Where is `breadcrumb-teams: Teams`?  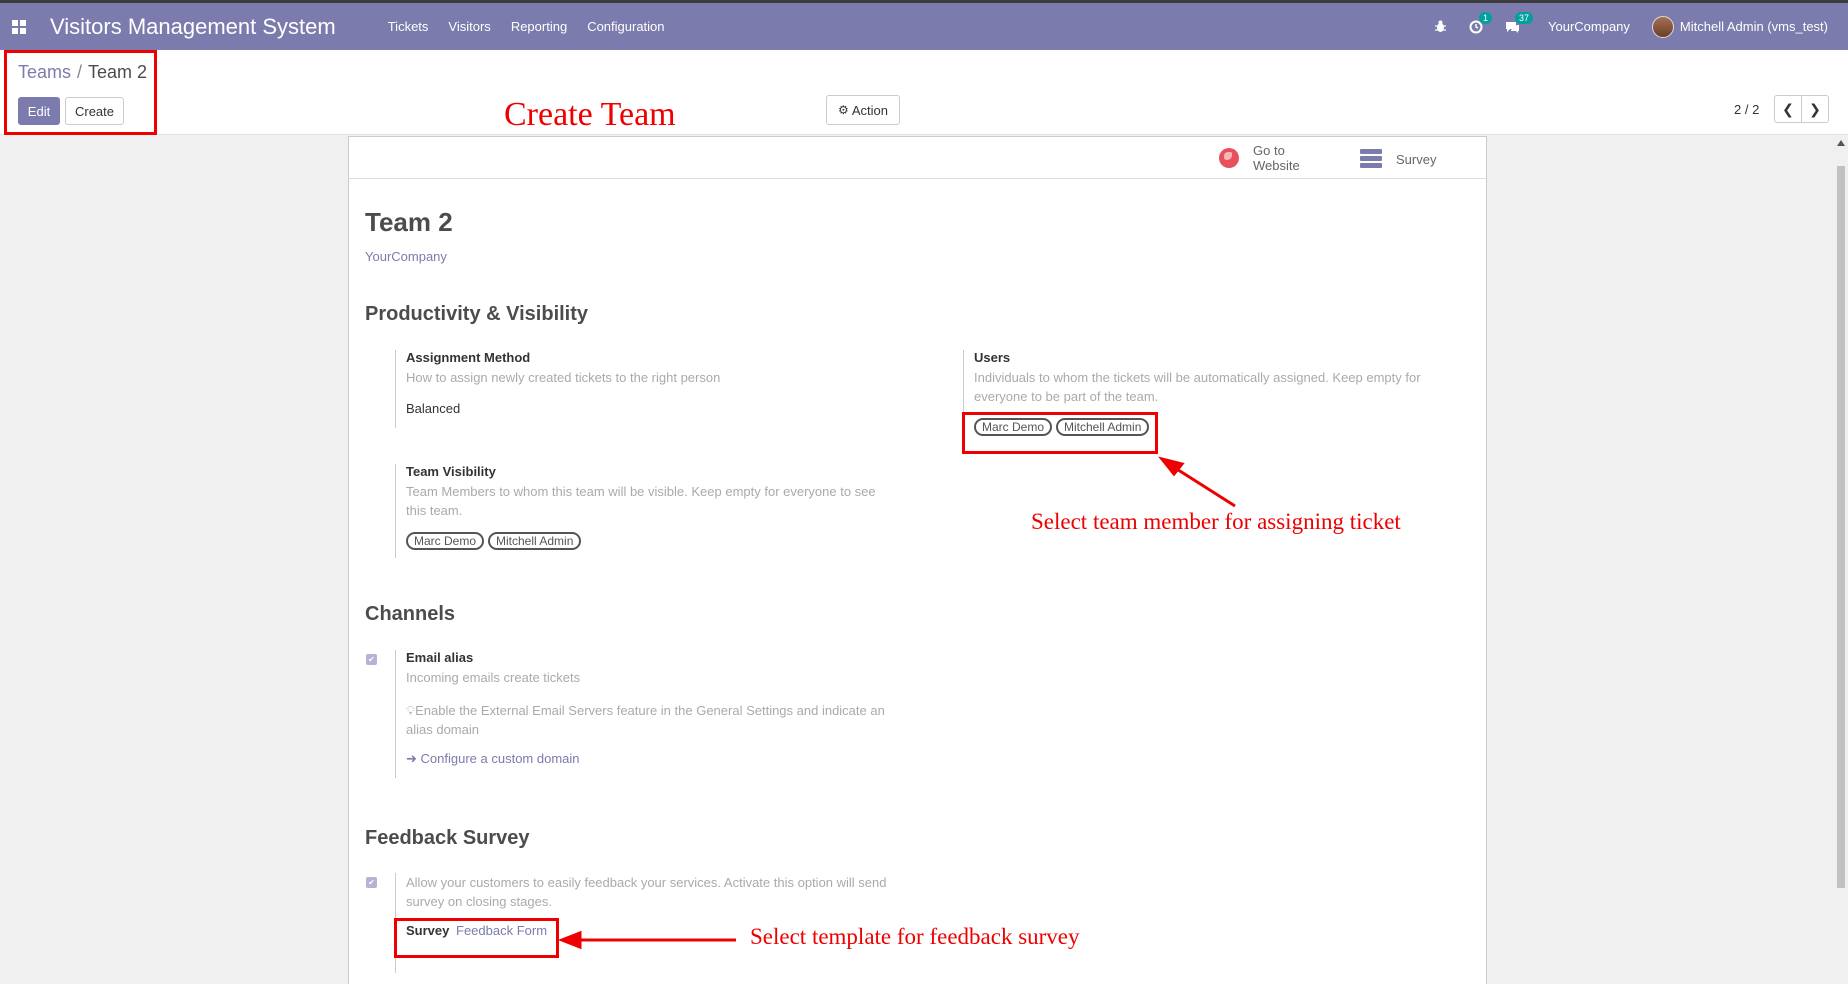
breadcrumb-teams: Teams is located at coordinates (44, 72).